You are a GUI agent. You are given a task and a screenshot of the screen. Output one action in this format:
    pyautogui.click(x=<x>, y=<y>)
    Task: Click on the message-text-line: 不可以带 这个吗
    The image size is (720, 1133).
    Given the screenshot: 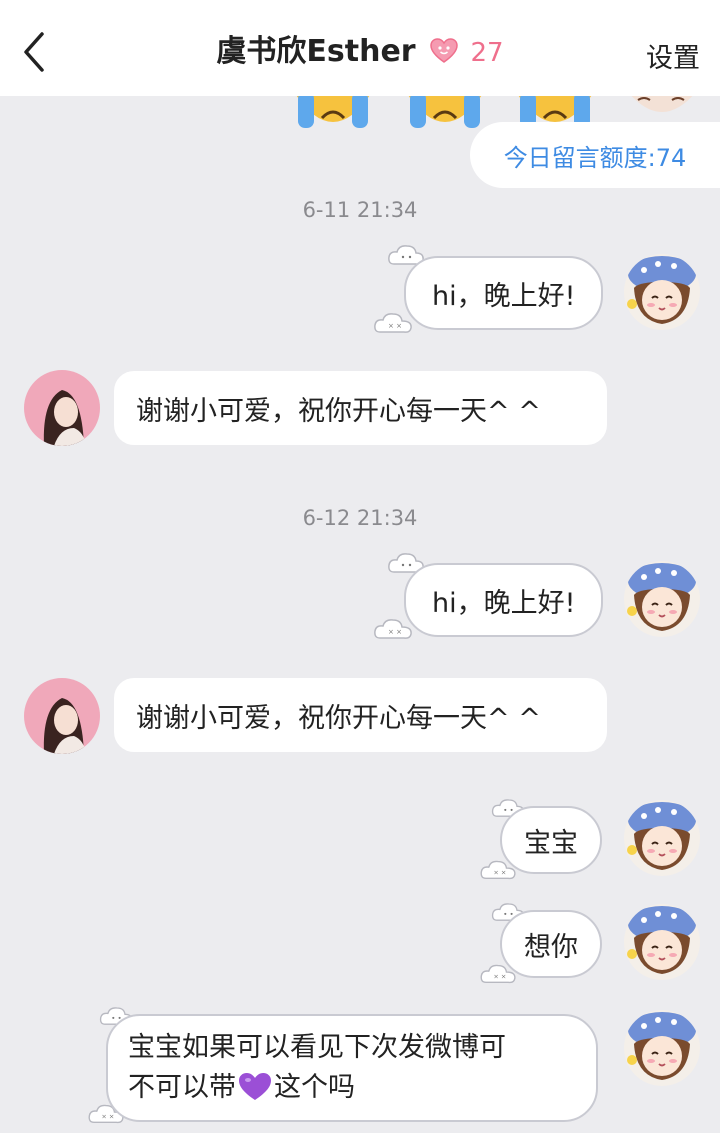 What is the action you would take?
    pyautogui.click(x=317, y=1088)
    